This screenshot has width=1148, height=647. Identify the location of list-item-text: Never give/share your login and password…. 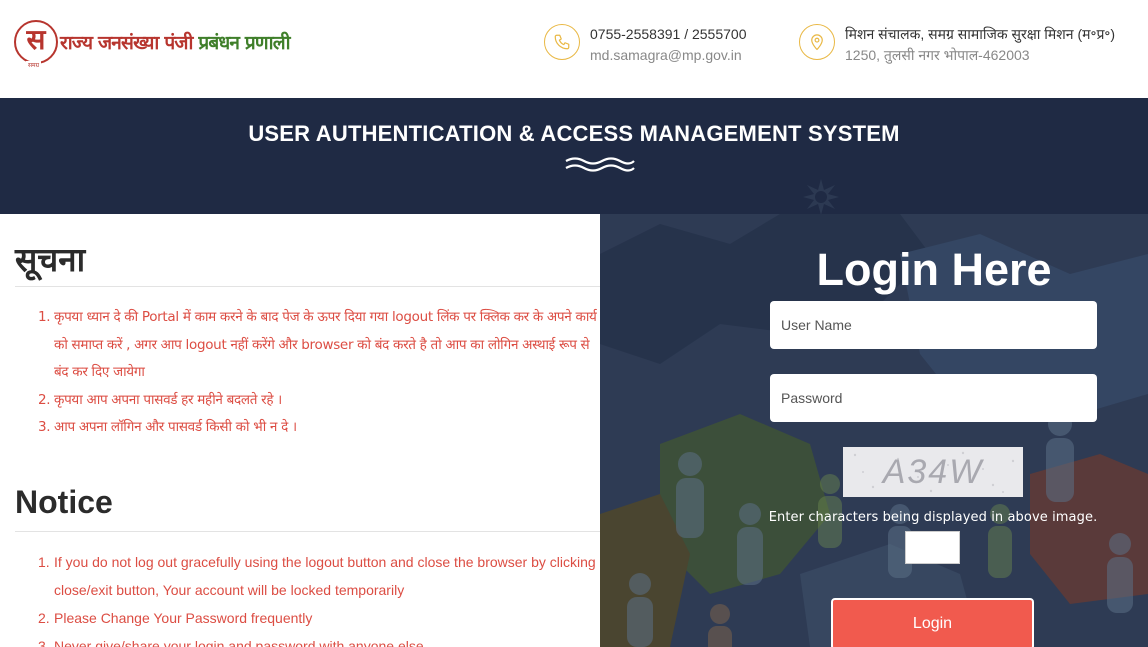
(239, 642).